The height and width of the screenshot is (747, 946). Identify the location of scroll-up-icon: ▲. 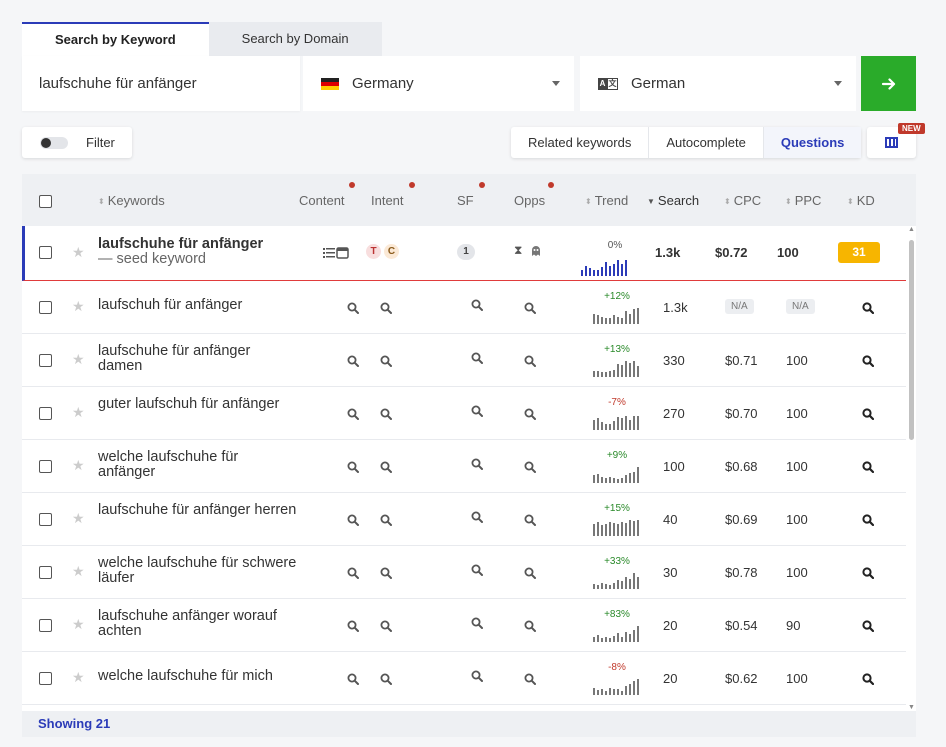
(911, 229).